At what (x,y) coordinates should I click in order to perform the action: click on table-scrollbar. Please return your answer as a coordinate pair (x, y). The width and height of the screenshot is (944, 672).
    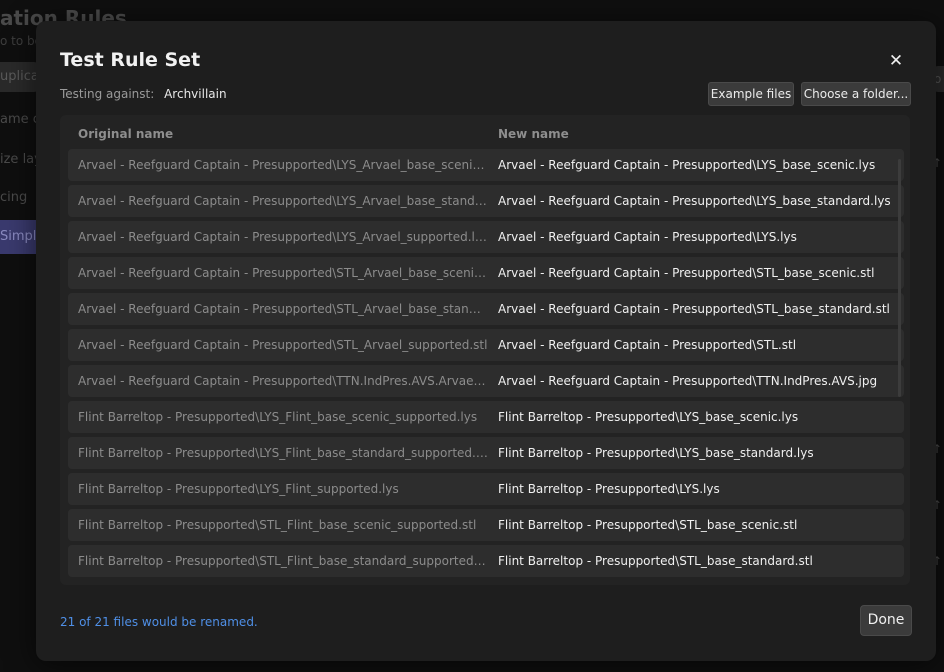
    Looking at the image, I should click on (899, 278).